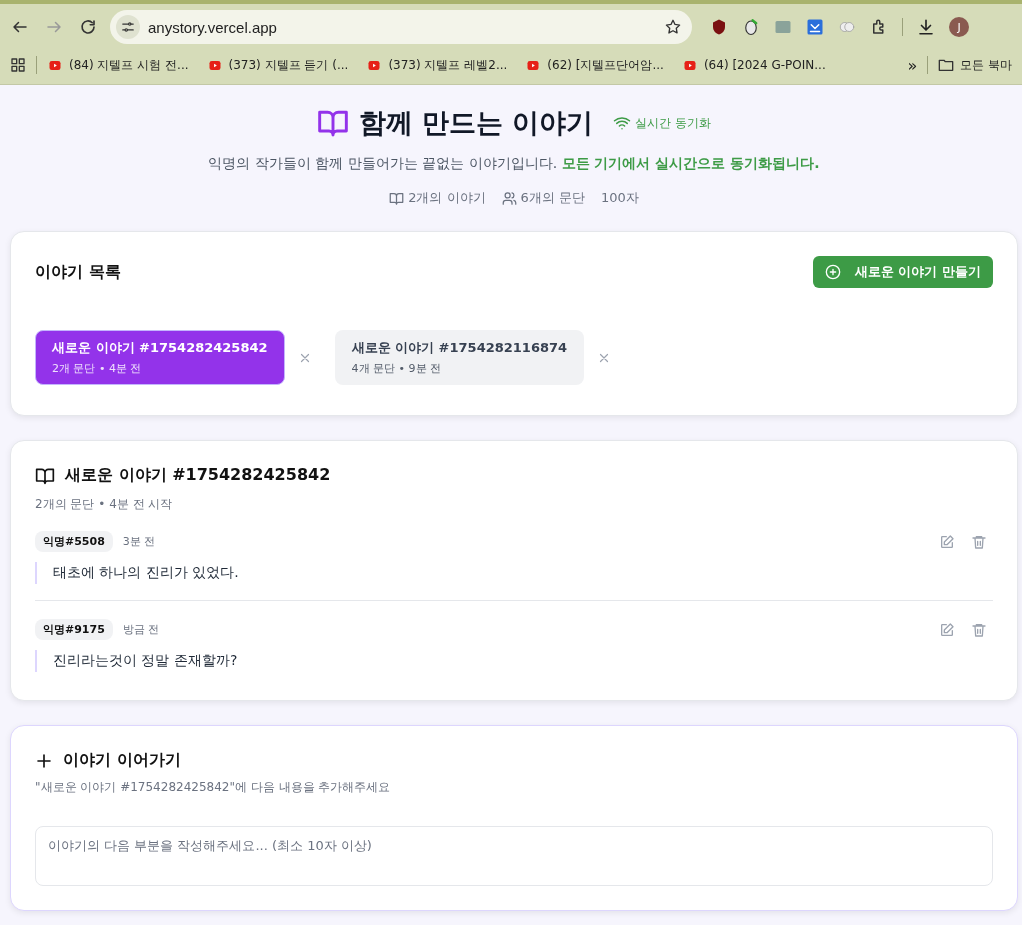  I want to click on story-tab: 새로운 이야기 #1754282425842 2개 문단 • 4분 전, so click(160, 357).